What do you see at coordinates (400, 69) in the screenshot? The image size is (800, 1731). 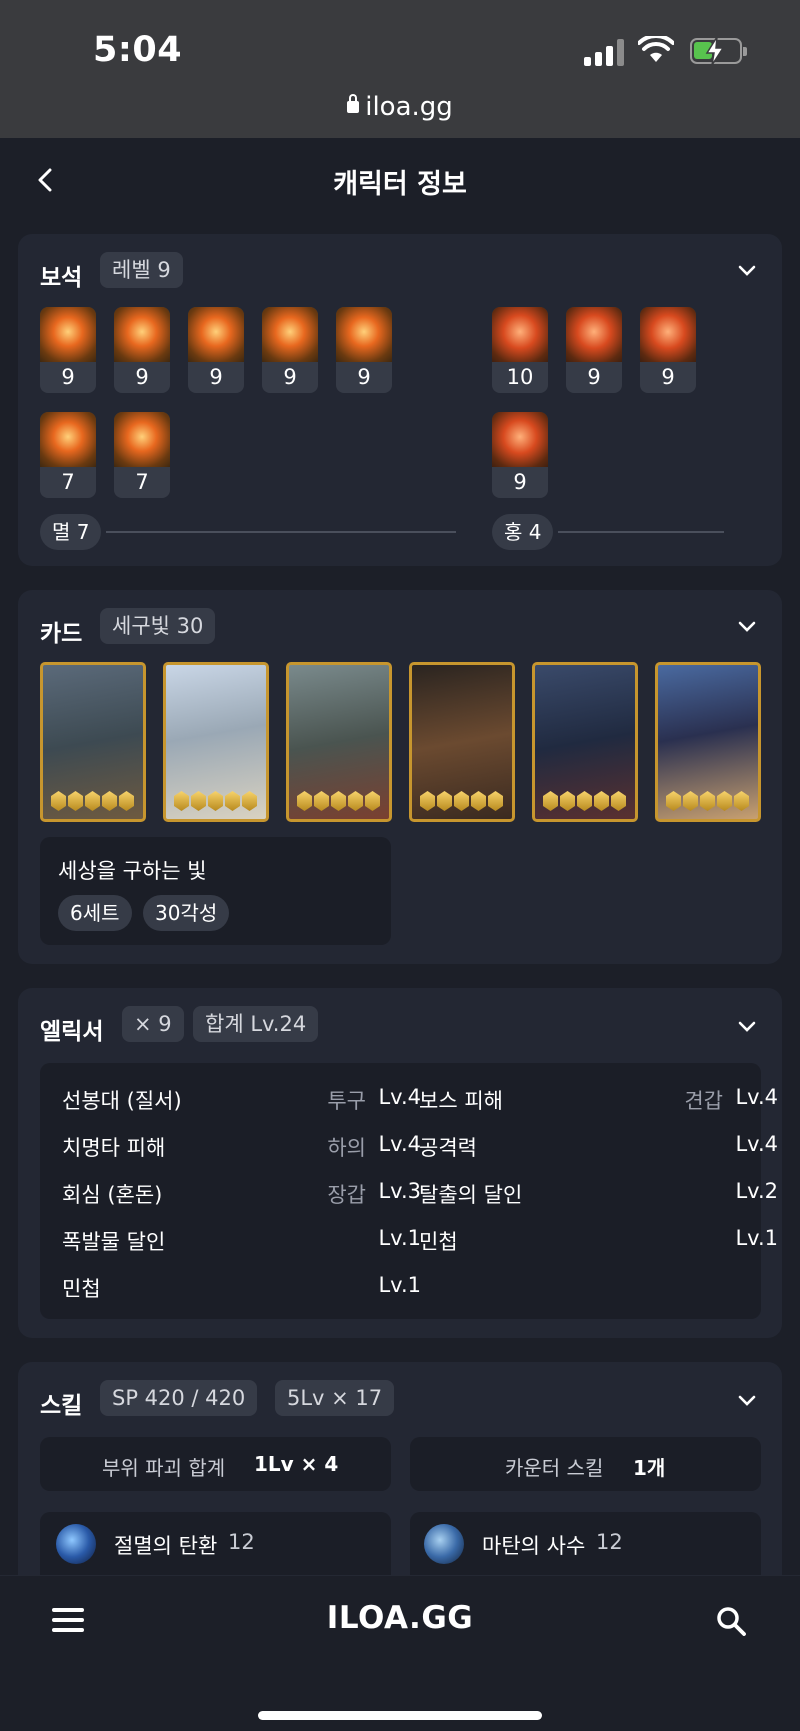 I see `status-bar: 5:04 iloa.gg` at bounding box center [400, 69].